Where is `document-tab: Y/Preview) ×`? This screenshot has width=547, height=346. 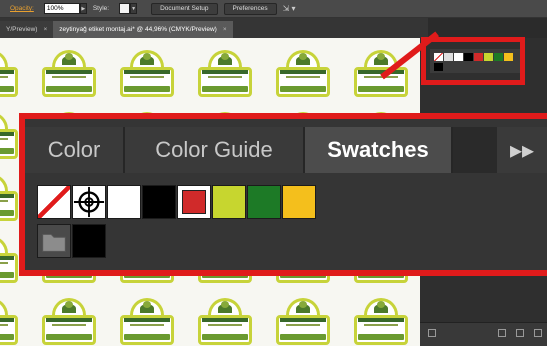
document-tab: Y/Preview) × is located at coordinates (27, 29).